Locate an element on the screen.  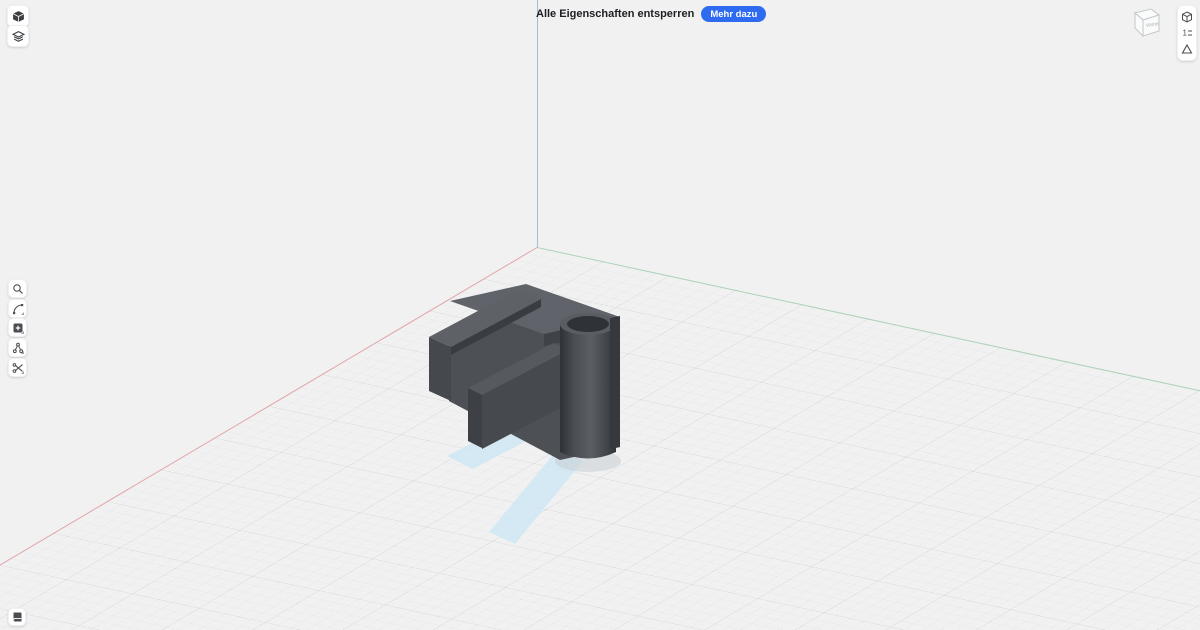
model-body is located at coordinates (524, 372).